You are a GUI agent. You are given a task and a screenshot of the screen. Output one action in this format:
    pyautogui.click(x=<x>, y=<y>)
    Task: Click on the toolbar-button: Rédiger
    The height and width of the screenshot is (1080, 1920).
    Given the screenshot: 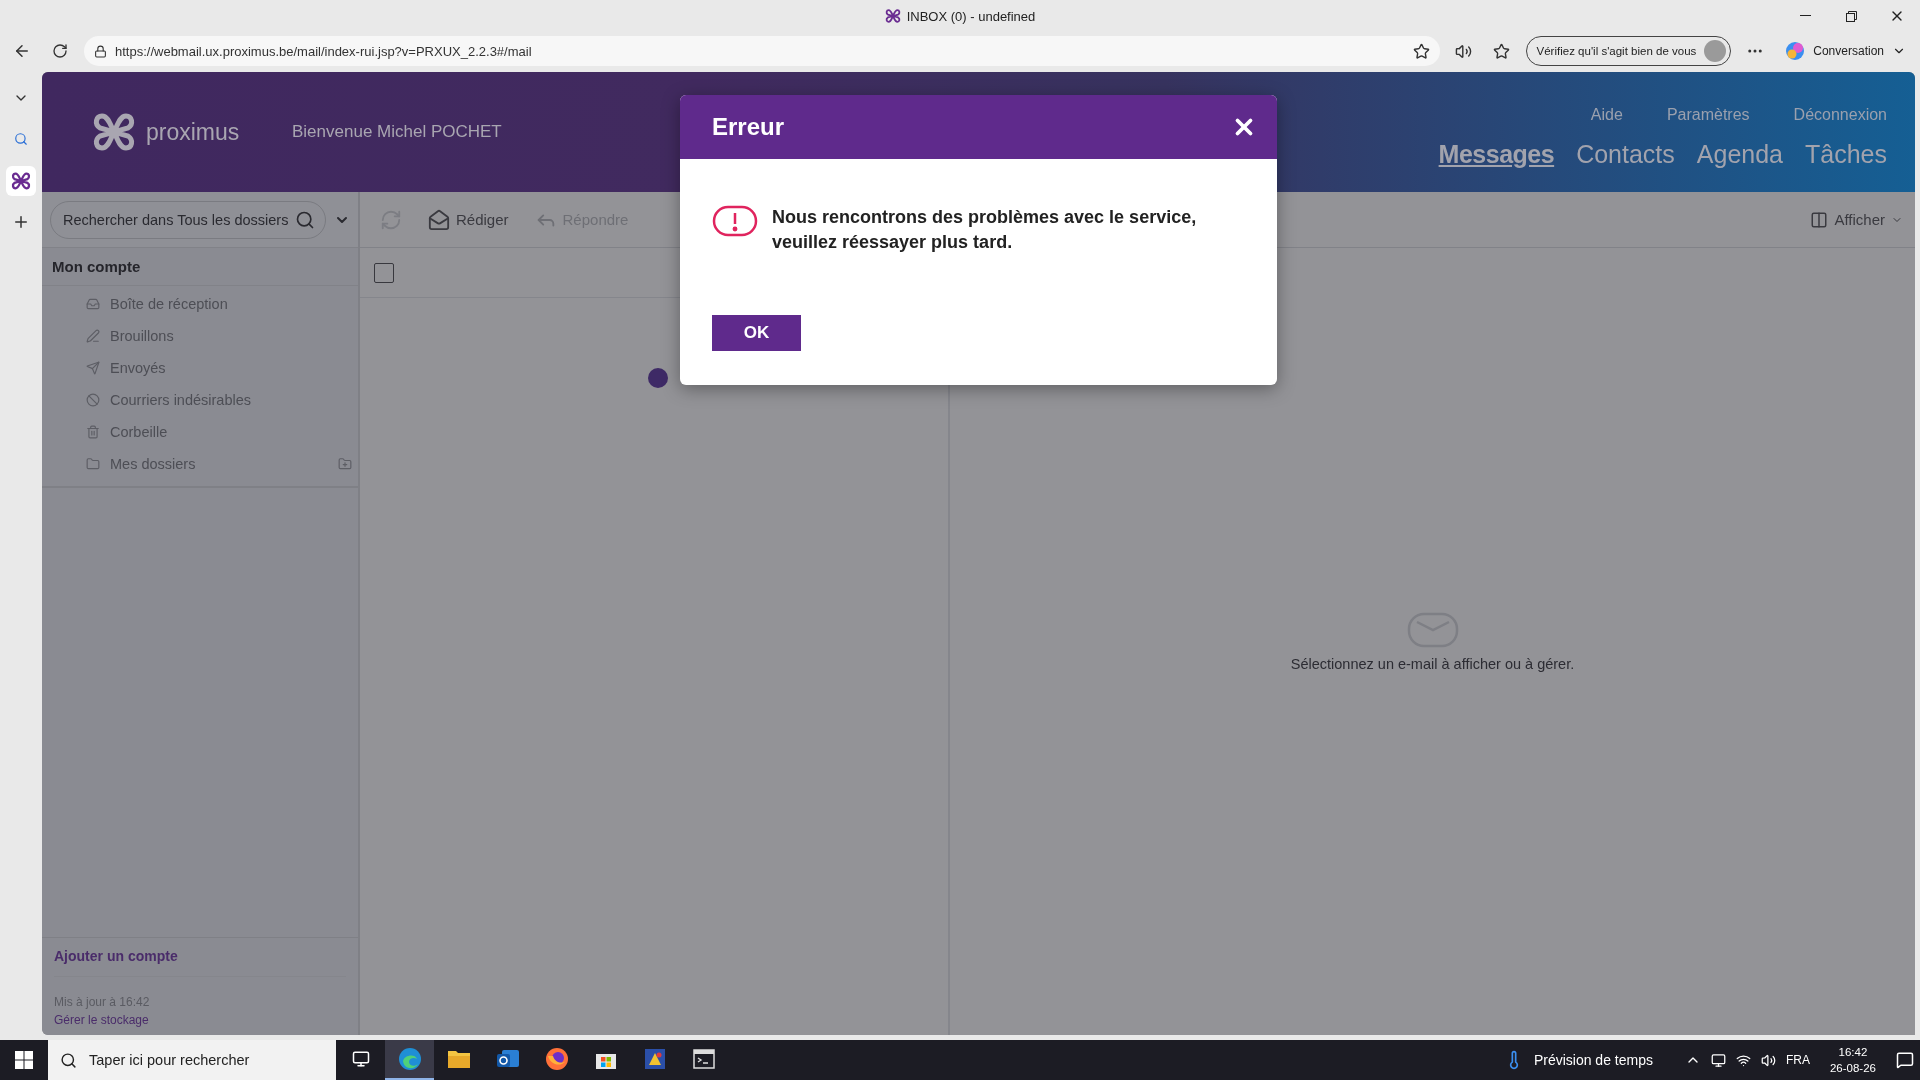 What is the action you would take?
    pyautogui.click(x=468, y=219)
    